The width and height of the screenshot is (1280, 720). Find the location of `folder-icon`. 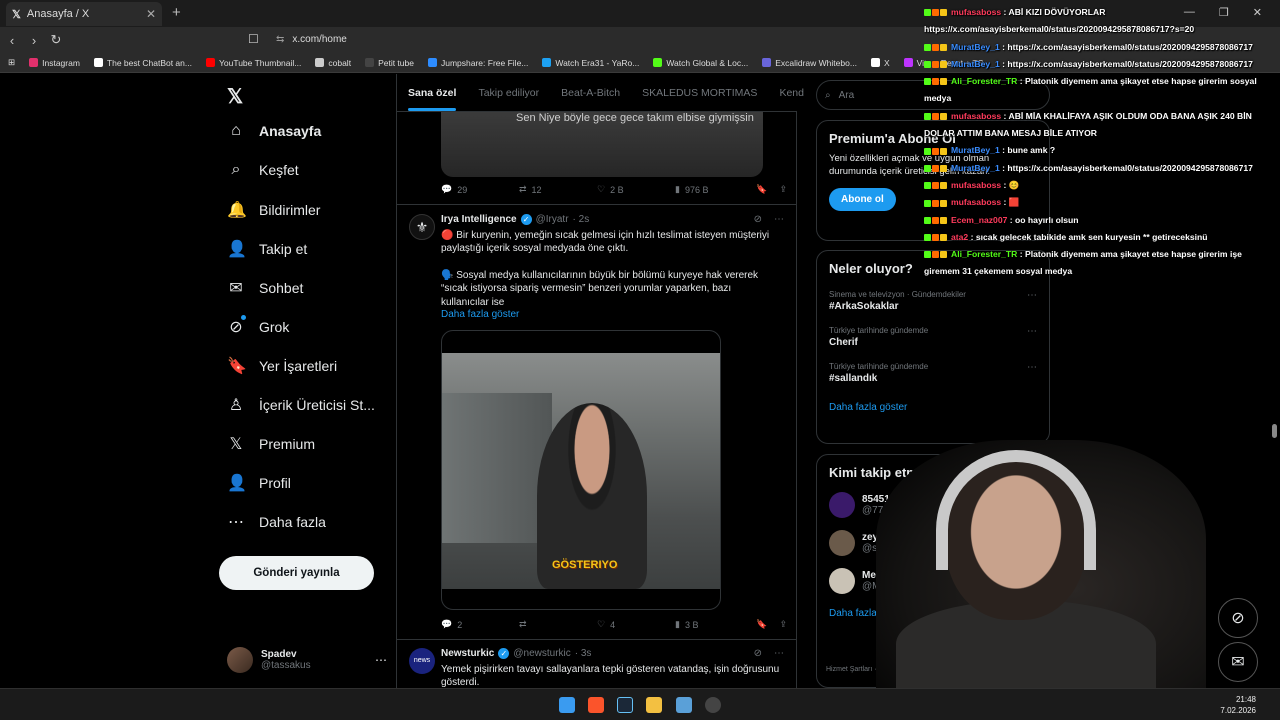

folder-icon is located at coordinates (654, 705).